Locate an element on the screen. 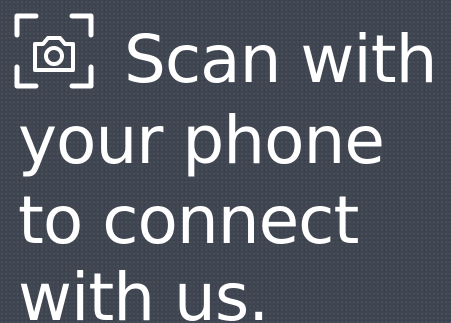  camera-scan-icon is located at coordinates (54, 51).